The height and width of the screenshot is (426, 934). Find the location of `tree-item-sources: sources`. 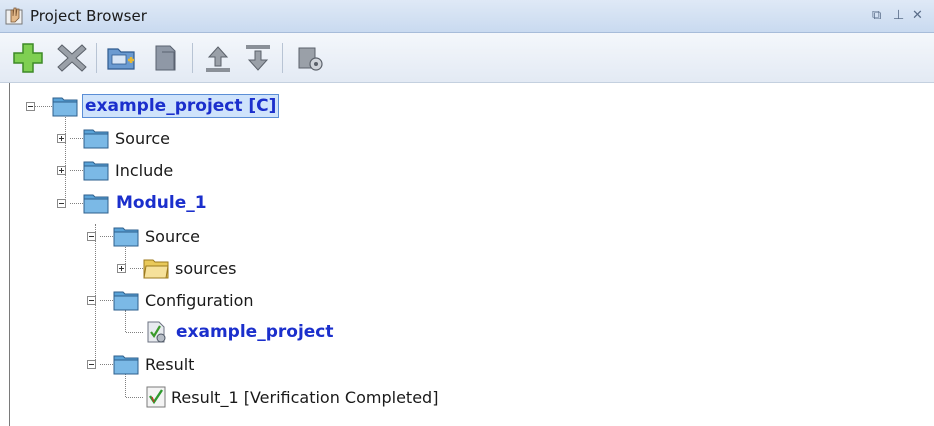

tree-item-sources: sources is located at coordinates (189, 268).